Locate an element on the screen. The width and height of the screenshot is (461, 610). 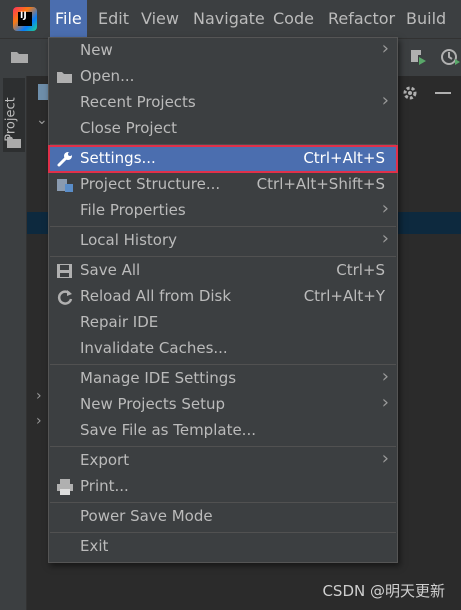
menu-item-project-structure: Project Structure... Ctrl+Alt+Shift+S is located at coordinates (223, 185).